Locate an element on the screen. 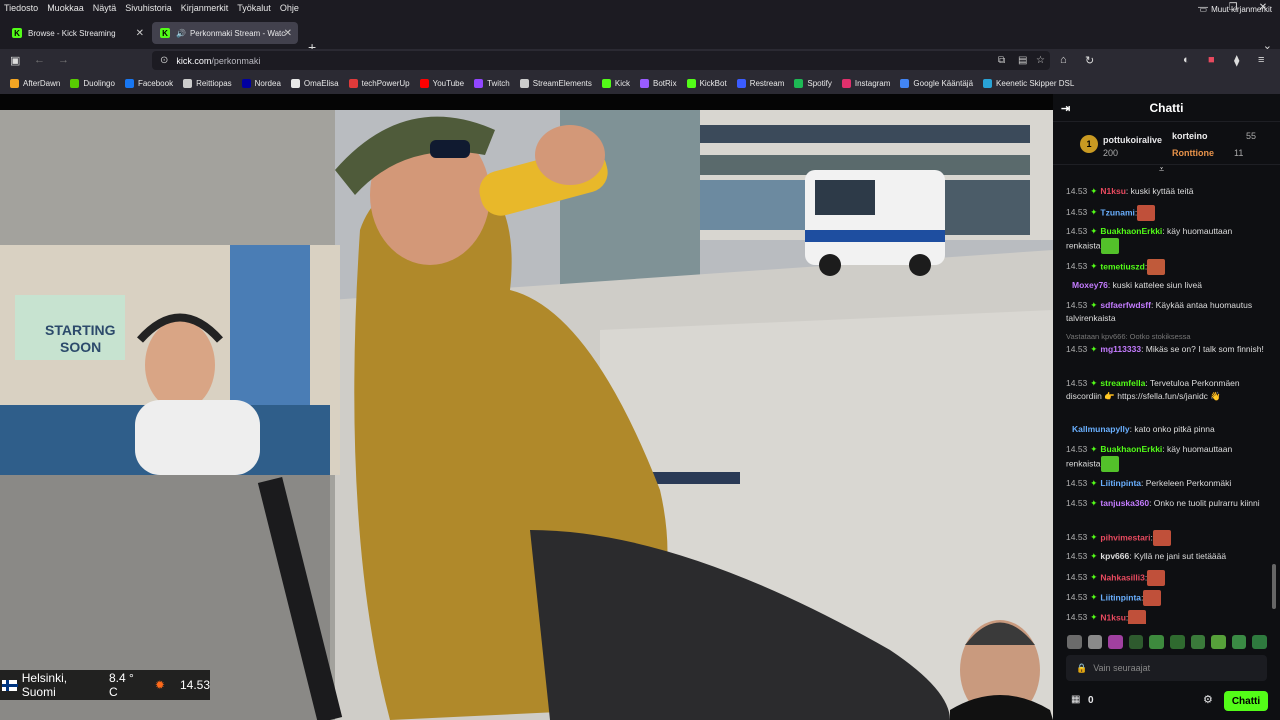 The width and height of the screenshot is (1280, 720). bookmark-item: BotRix is located at coordinates (658, 83).